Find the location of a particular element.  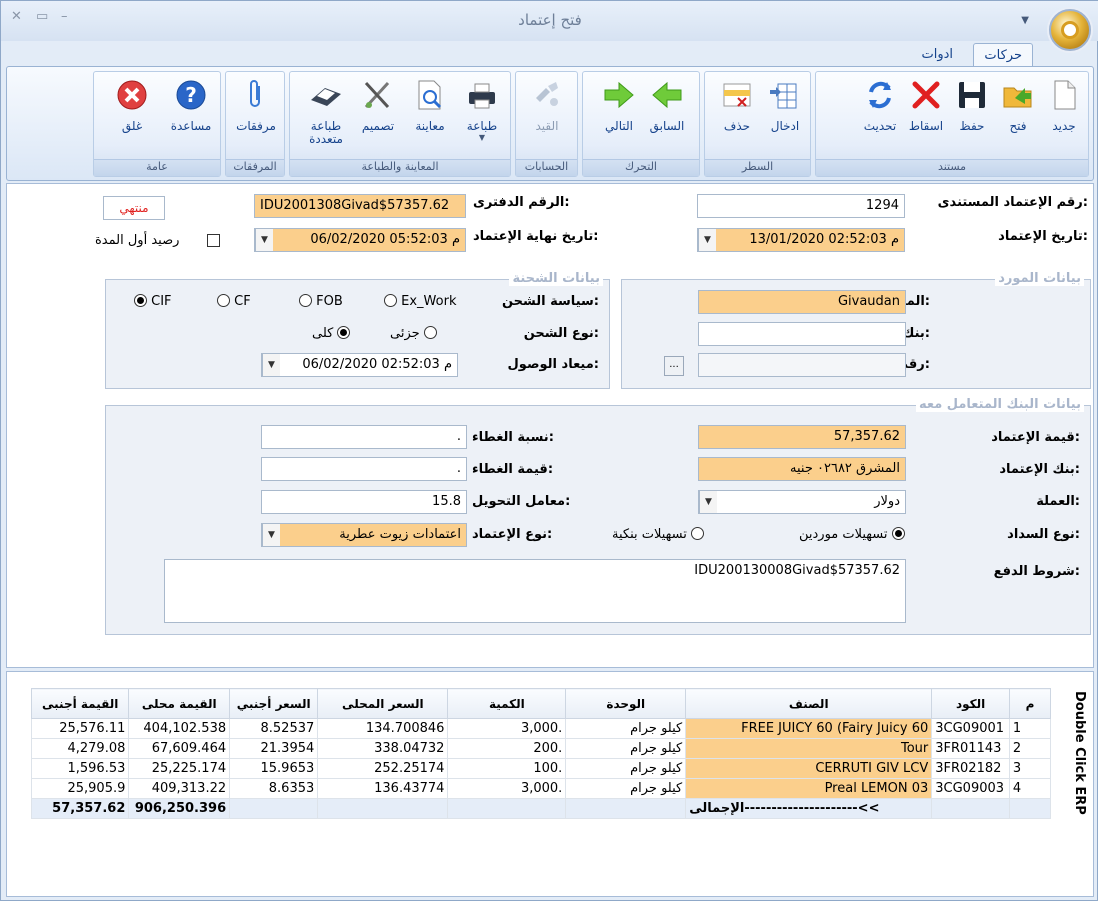

cell-foreign-value: 1,596.53 is located at coordinates (80, 768).